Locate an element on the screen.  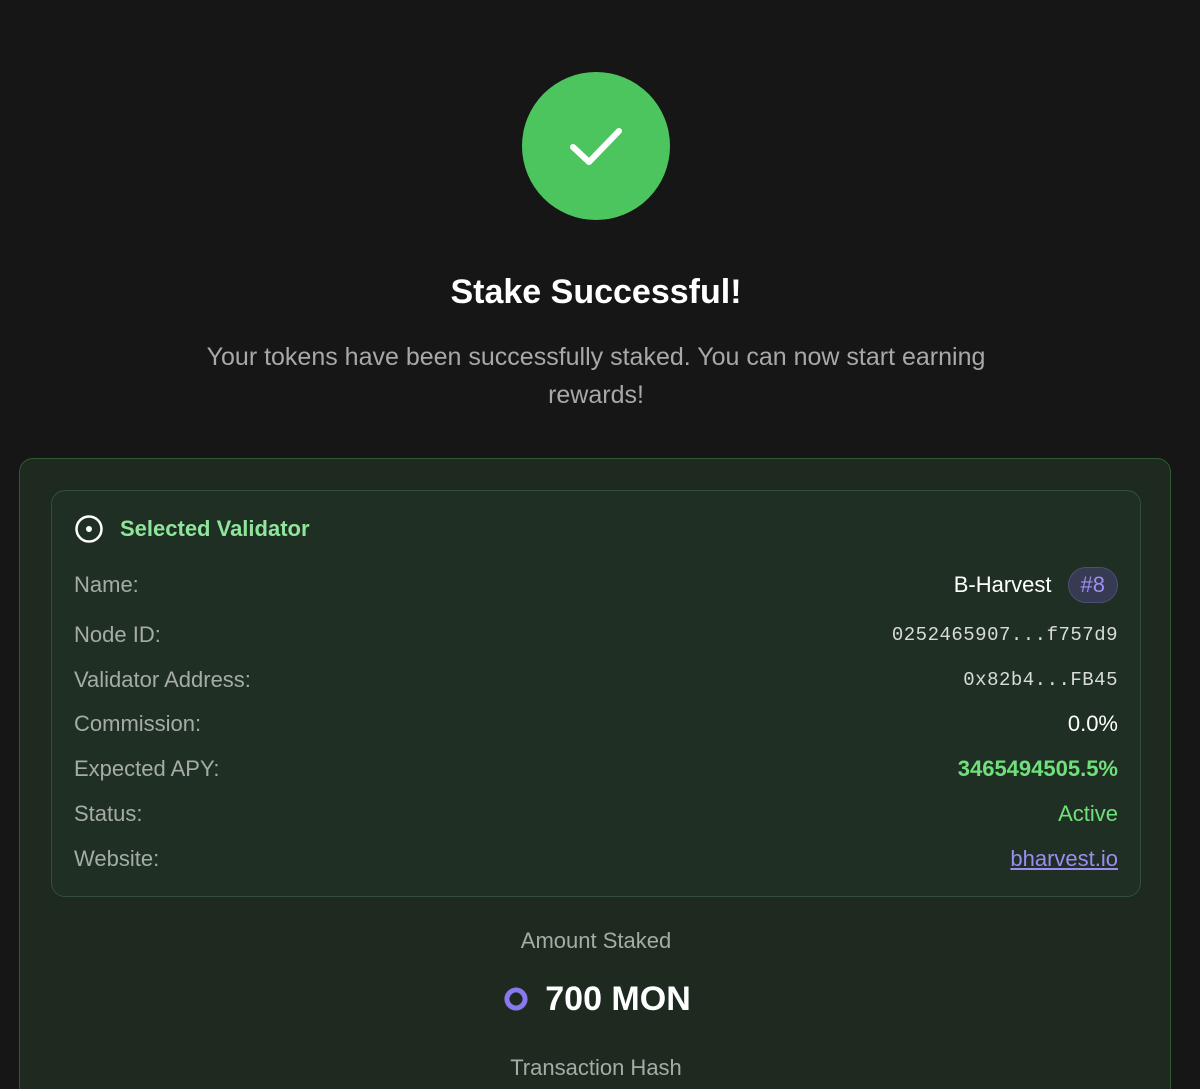
rank-badge: #8 is located at coordinates (1092, 585).